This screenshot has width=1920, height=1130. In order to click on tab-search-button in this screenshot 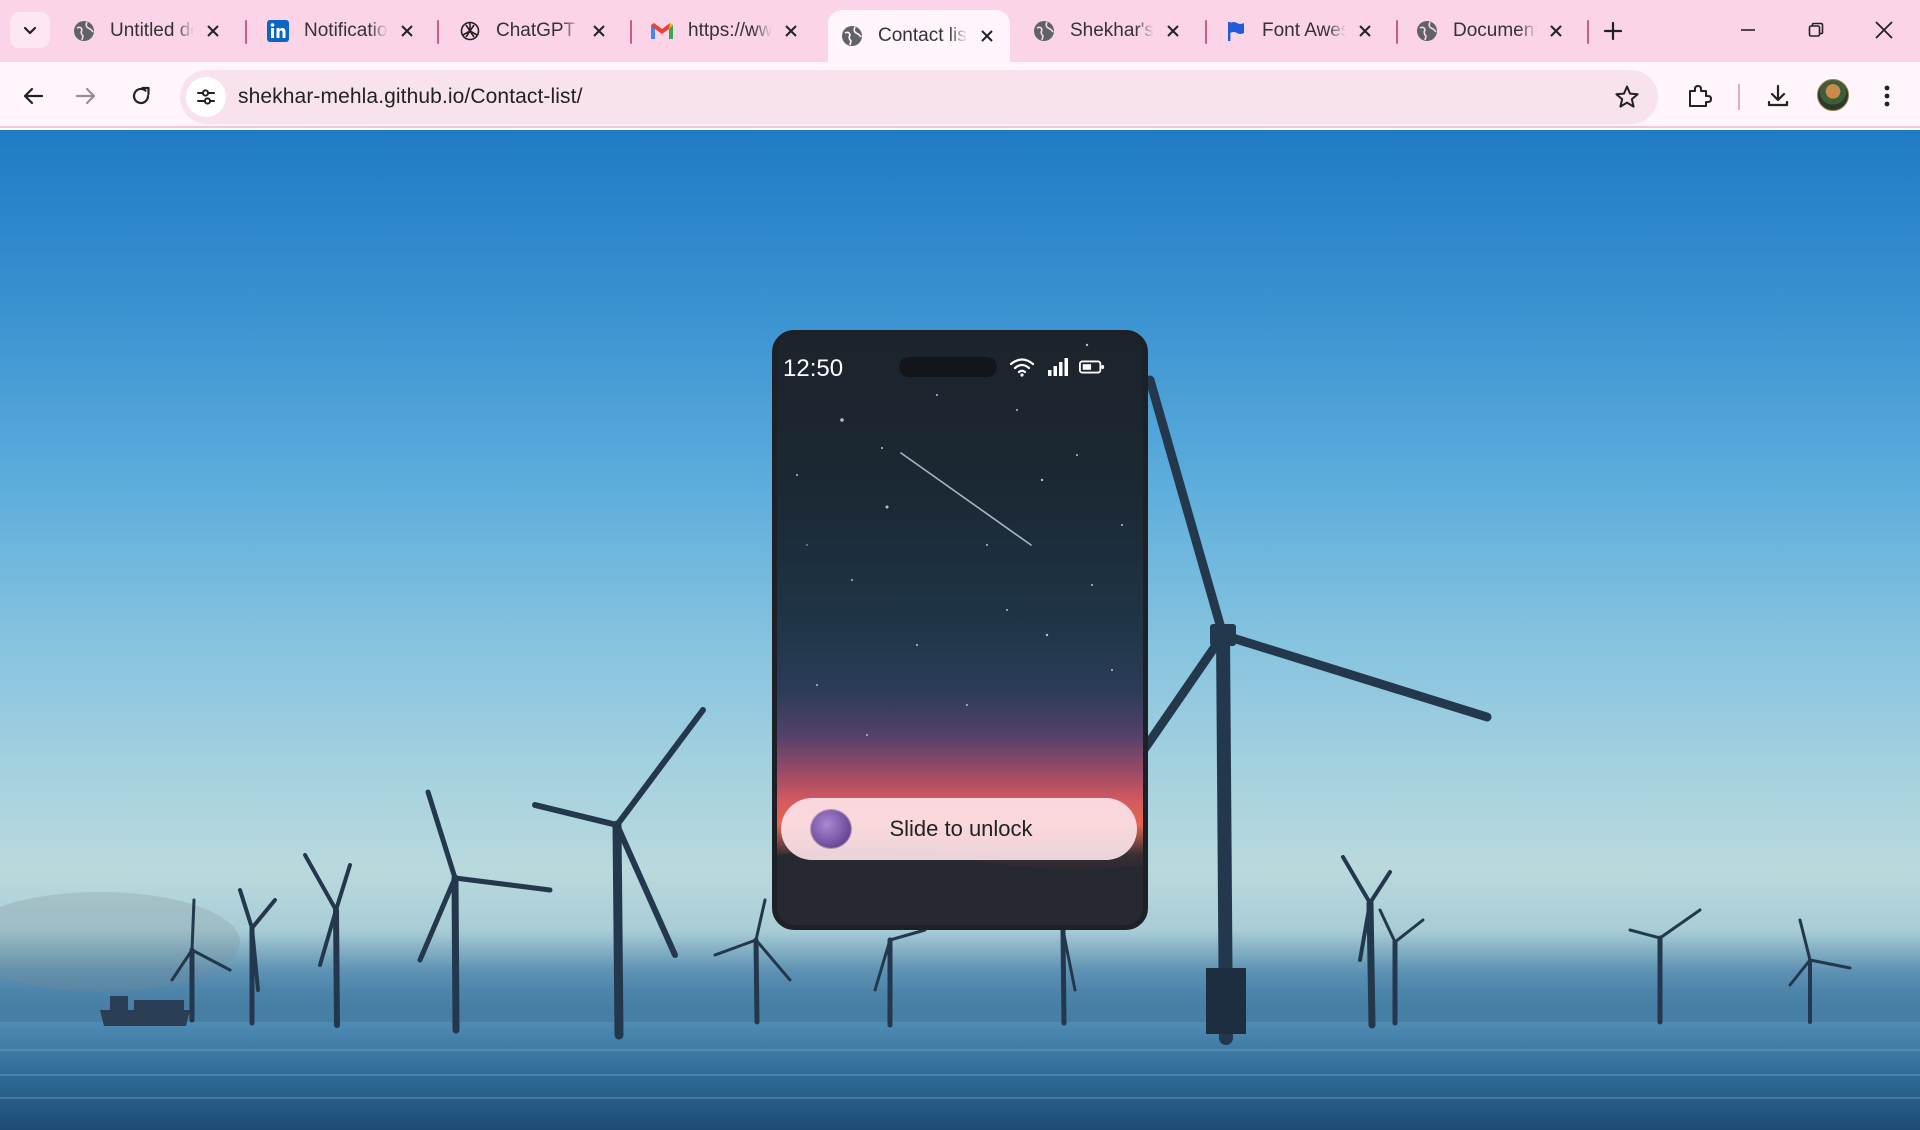, I will do `click(30, 30)`.